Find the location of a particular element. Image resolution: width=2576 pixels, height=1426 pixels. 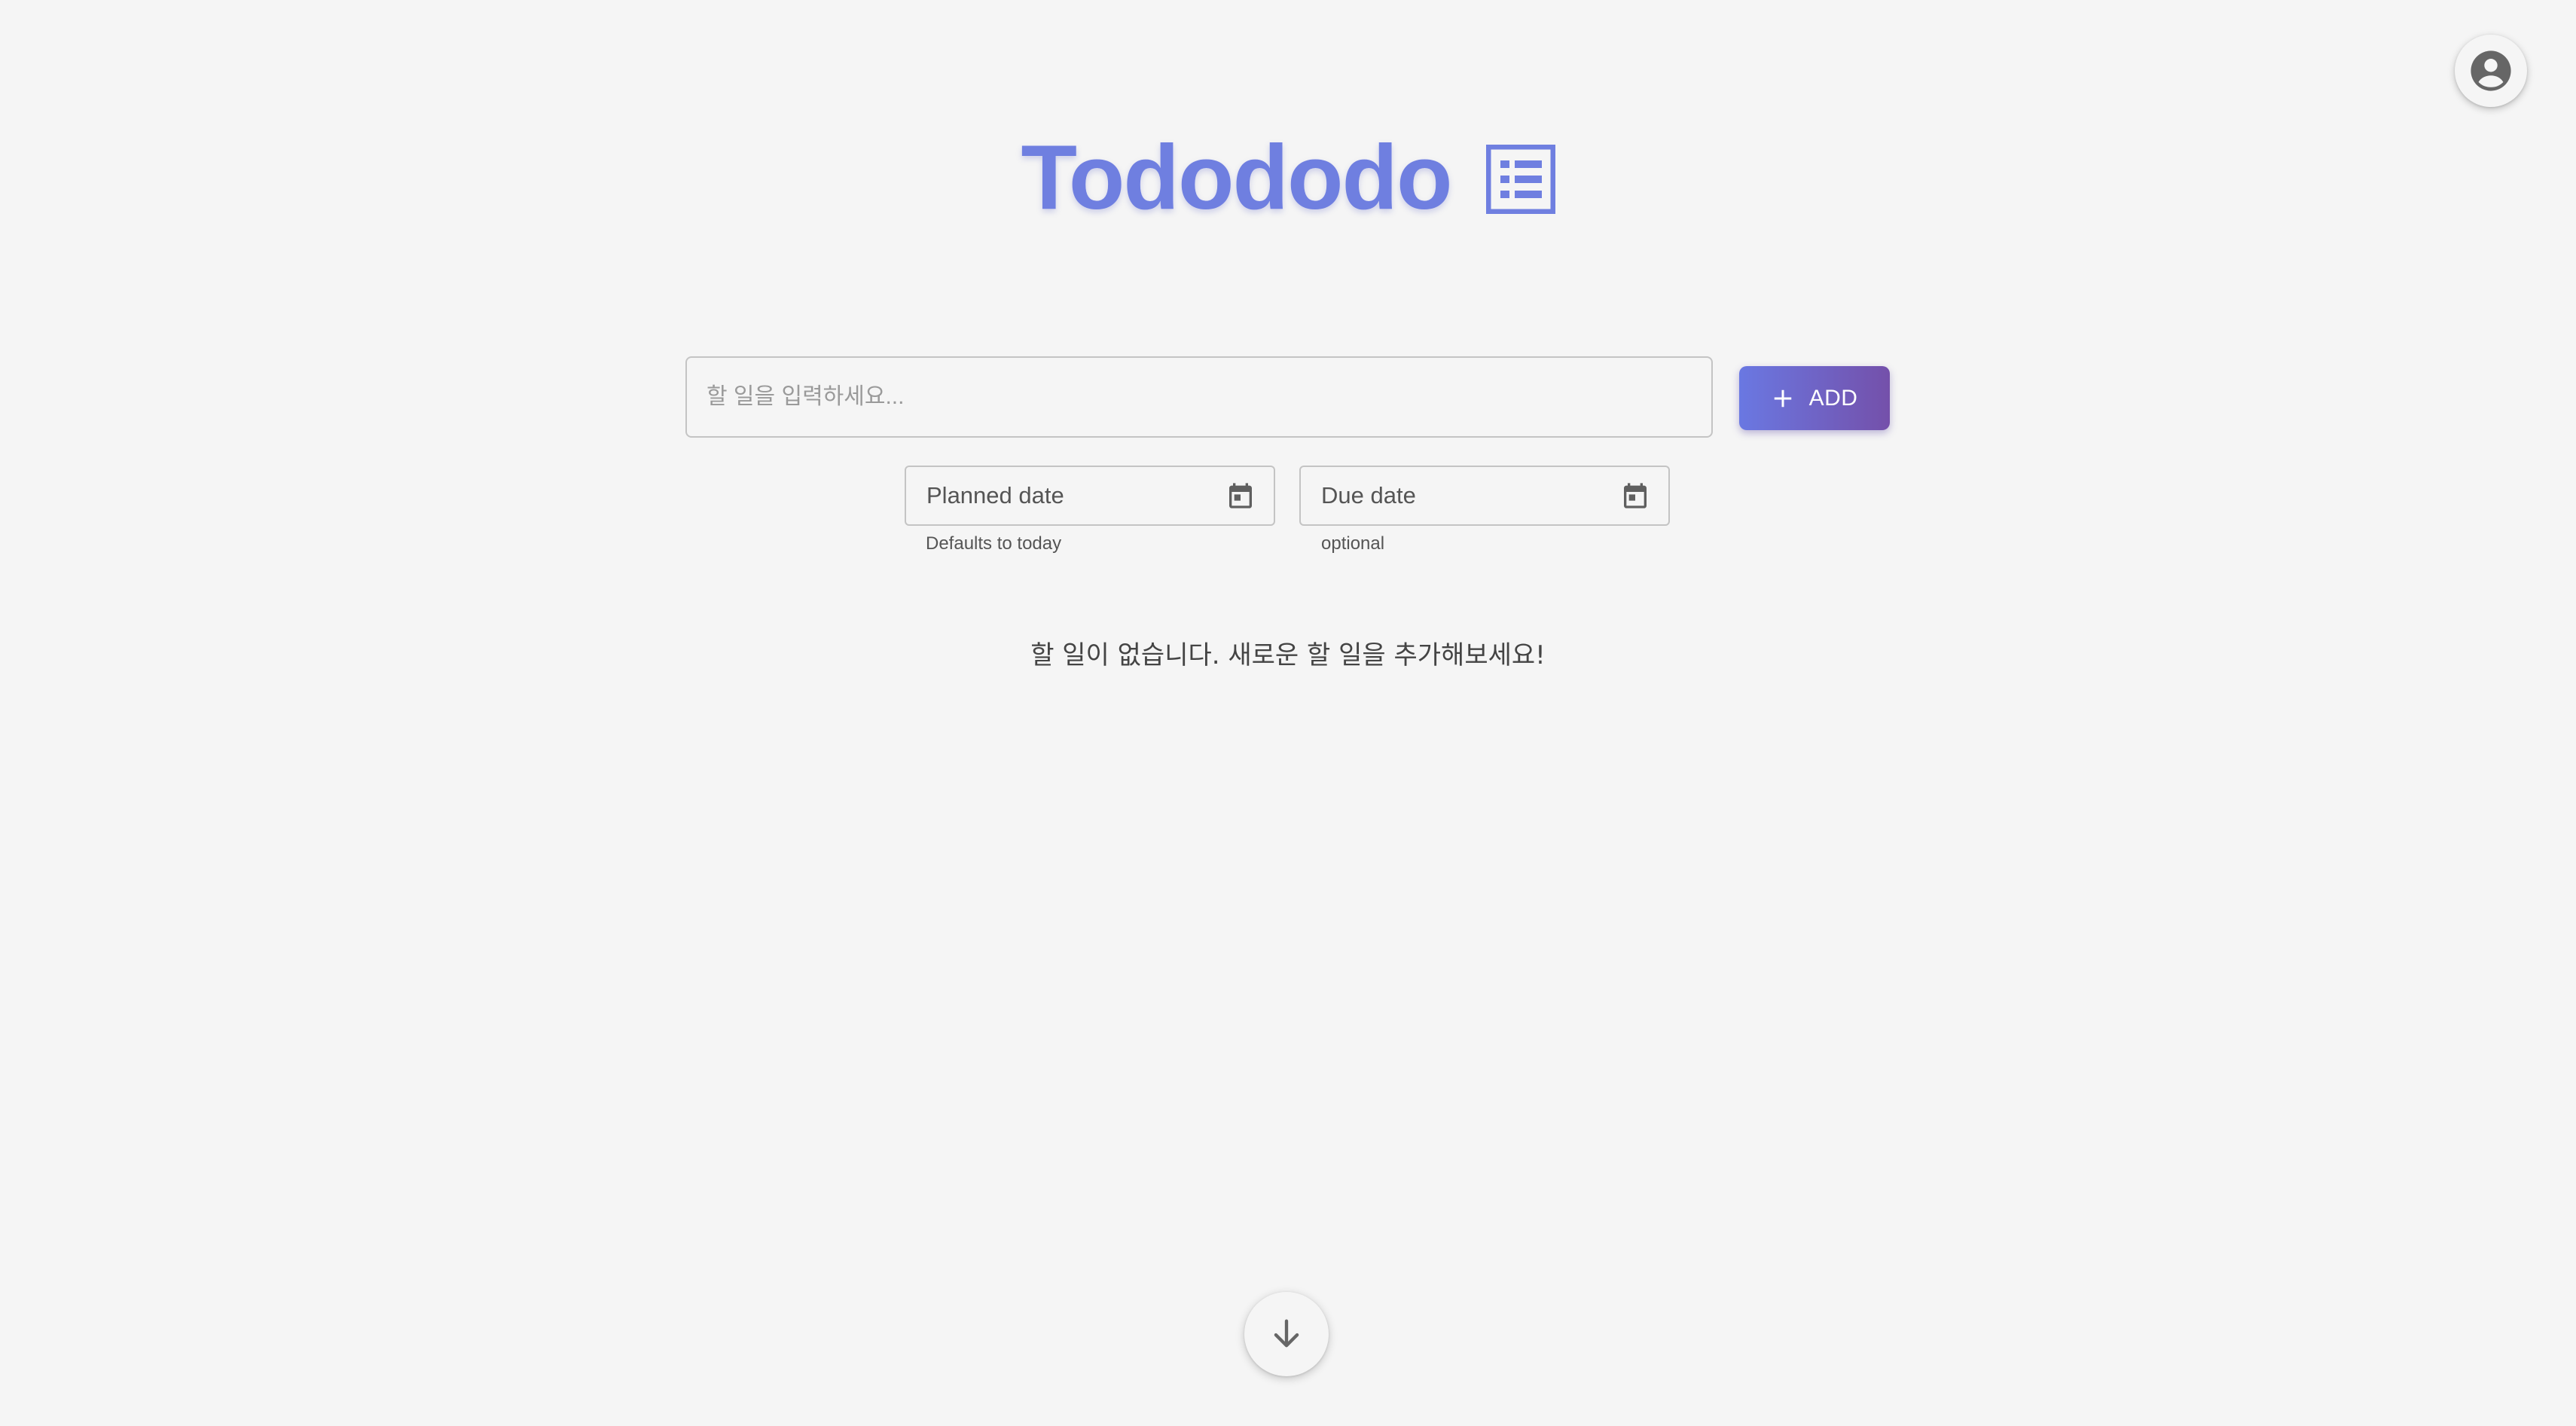

arrow-down-icon is located at coordinates (1287, 1333).